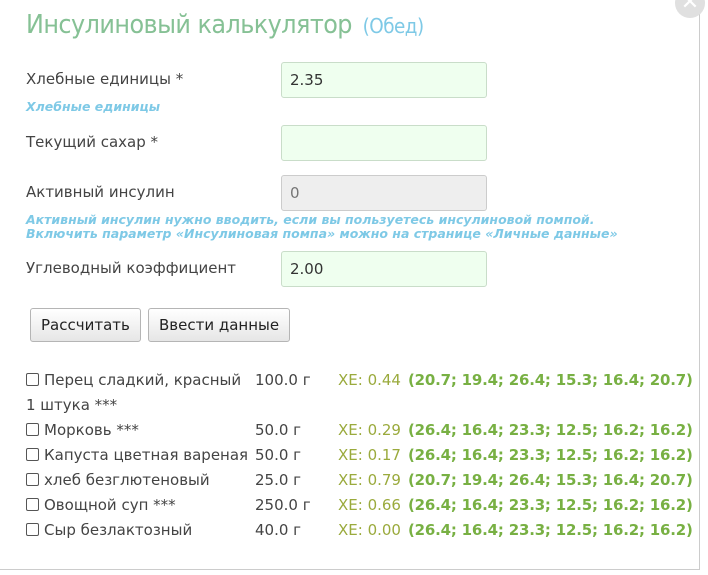  I want to click on product-xe: ХЕ: 0.66, so click(369, 505).